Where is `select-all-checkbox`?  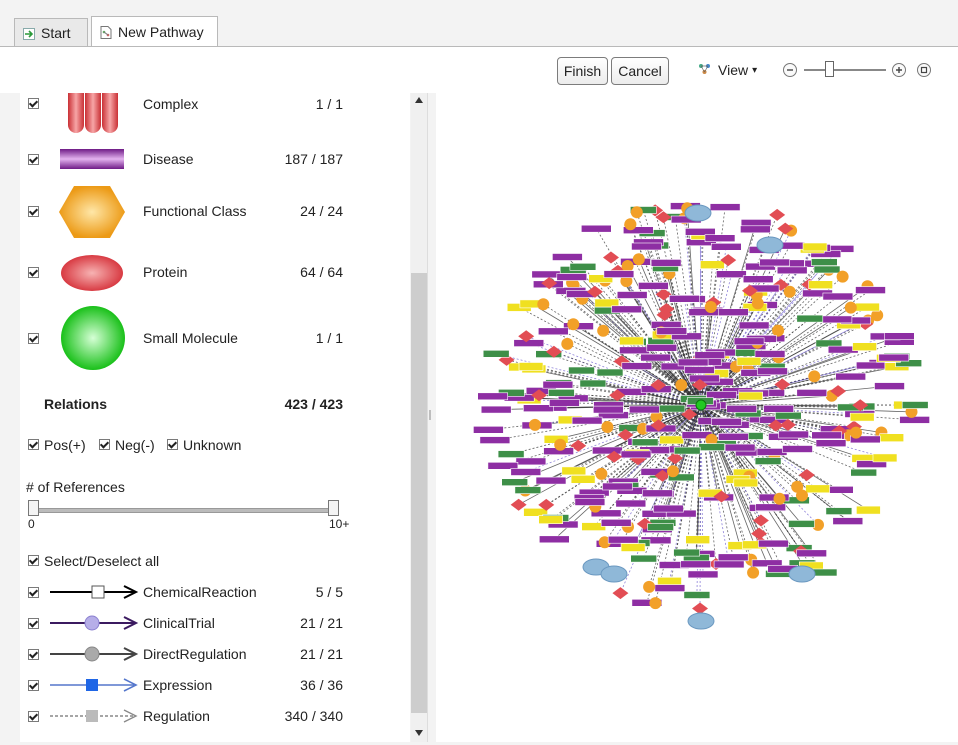 select-all-checkbox is located at coordinates (33, 560).